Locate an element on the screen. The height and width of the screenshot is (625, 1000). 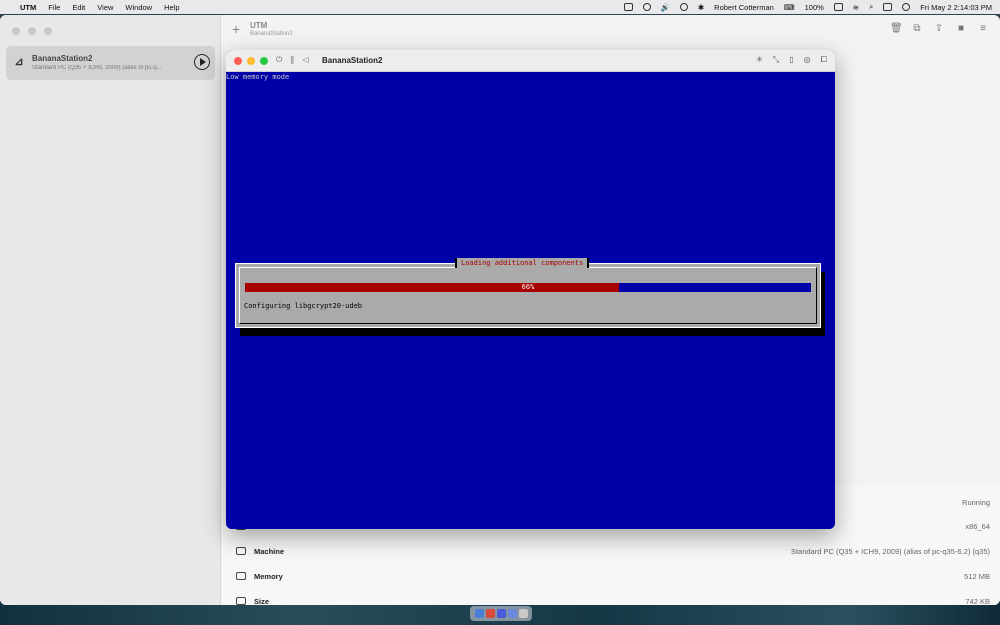
menu-window: Window is located at coordinates (138, 7).